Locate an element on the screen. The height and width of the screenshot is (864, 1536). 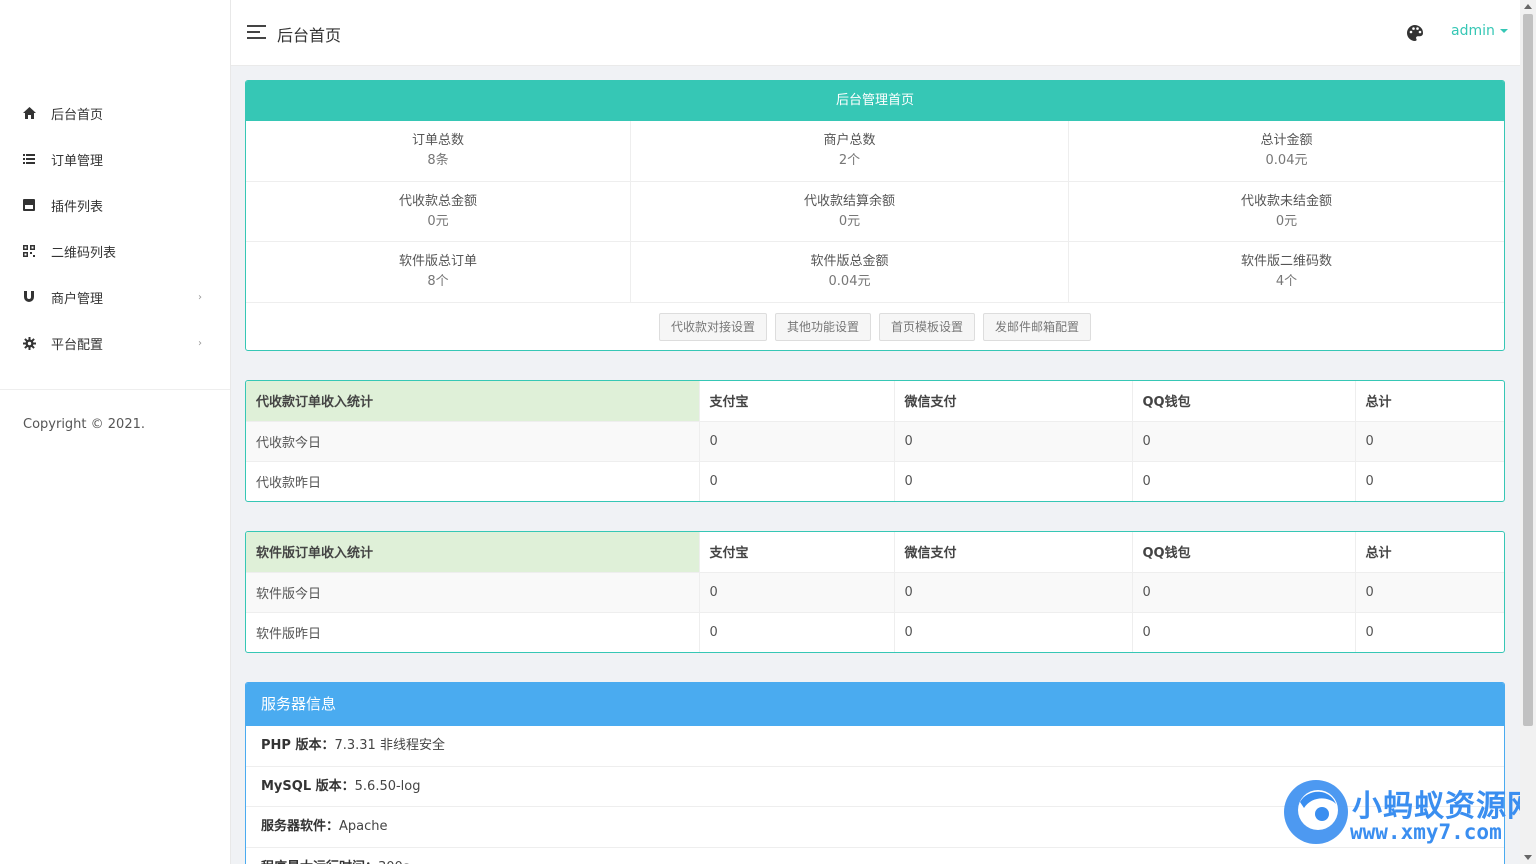
stat-cell: 订单总数 8条 is located at coordinates (438, 151).